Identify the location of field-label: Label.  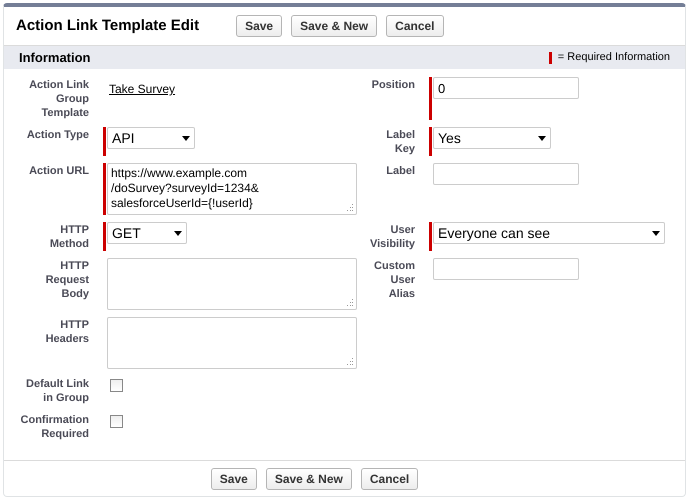
(400, 171).